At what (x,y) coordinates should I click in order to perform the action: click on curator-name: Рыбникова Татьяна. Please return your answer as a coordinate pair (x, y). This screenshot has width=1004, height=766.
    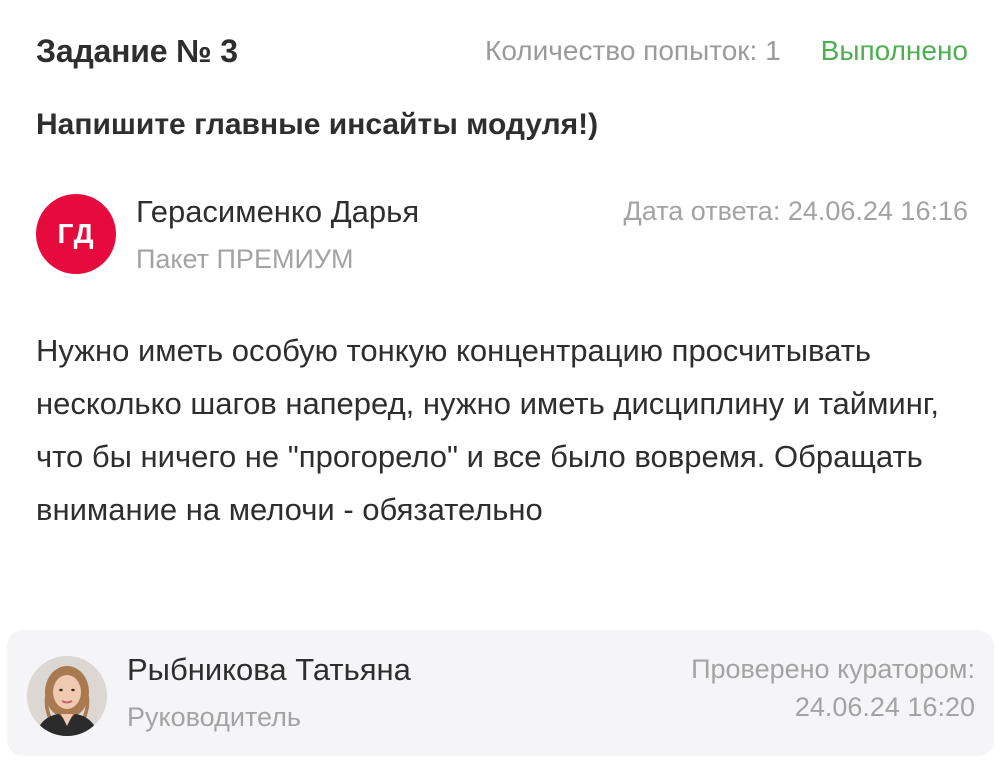
    Looking at the image, I should click on (269, 669).